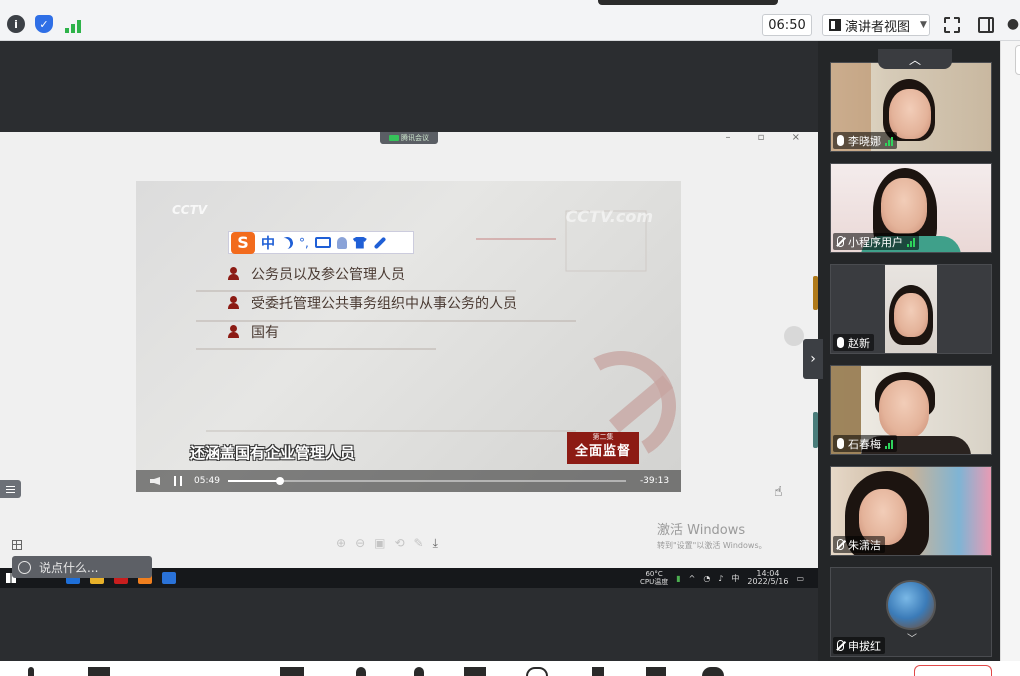 Image resolution: width=1020 pixels, height=676 pixels. What do you see at coordinates (953, 670) in the screenshot?
I see `end-meeting-button` at bounding box center [953, 670].